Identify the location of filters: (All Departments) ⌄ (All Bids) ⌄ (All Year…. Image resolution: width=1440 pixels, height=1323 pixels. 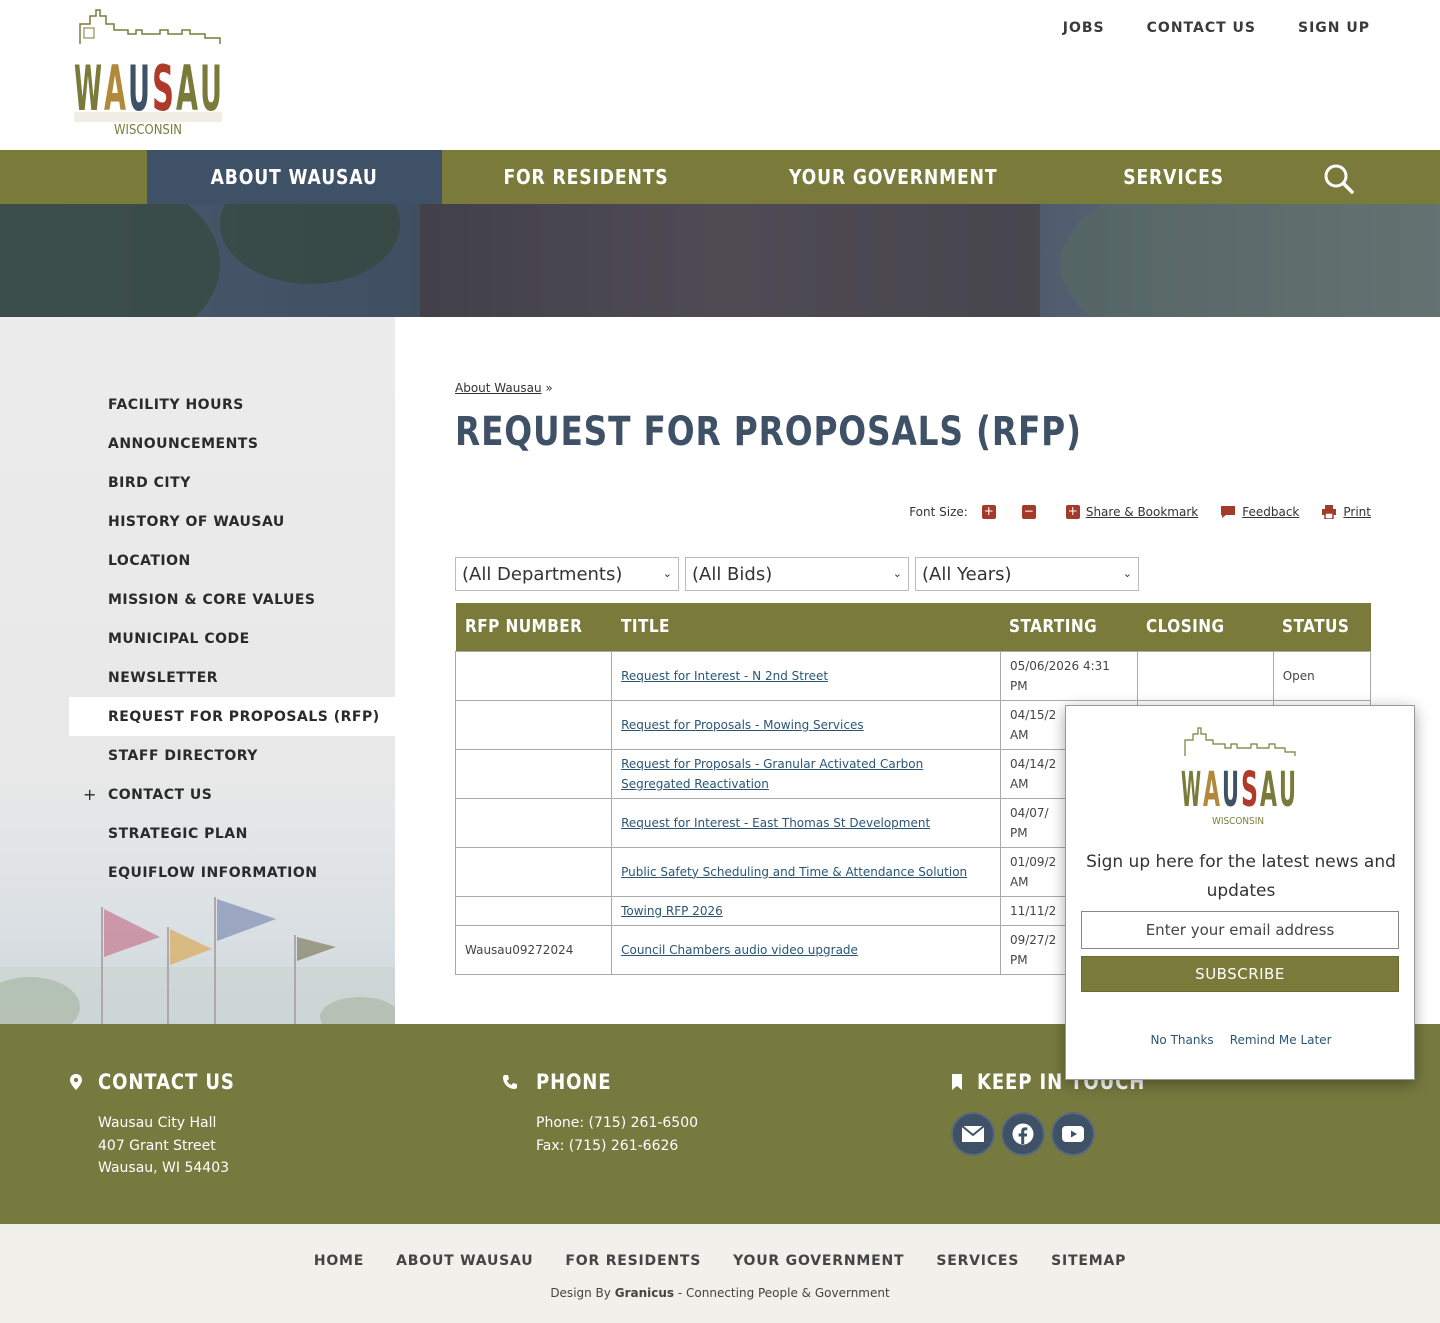
(797, 574).